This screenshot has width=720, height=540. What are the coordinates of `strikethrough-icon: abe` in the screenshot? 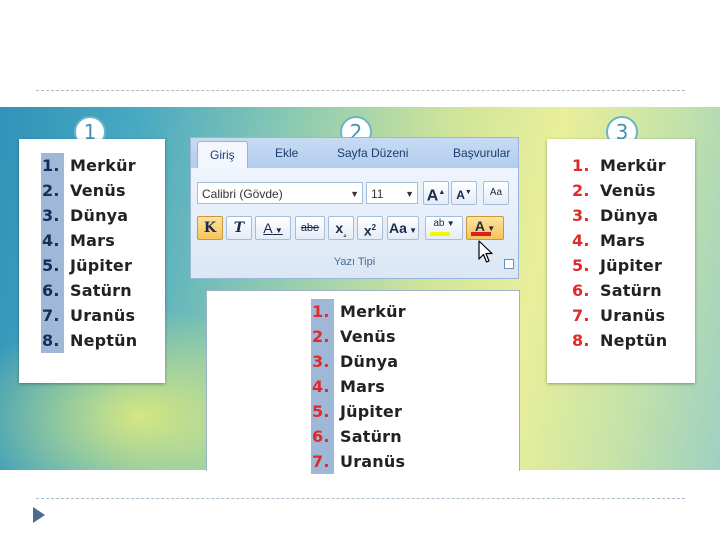 It's located at (310, 228).